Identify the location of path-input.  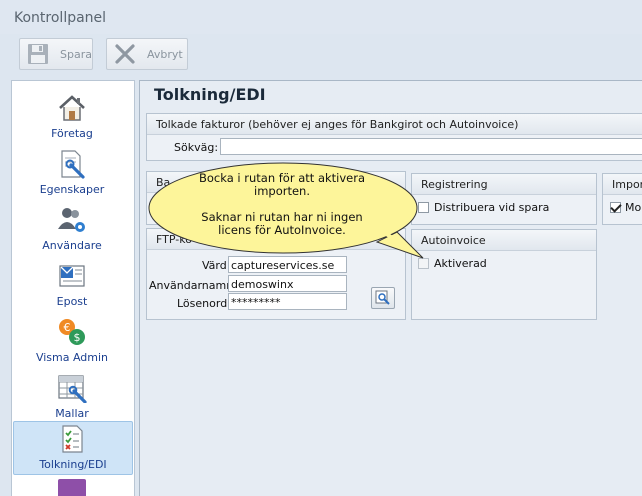
(431, 146).